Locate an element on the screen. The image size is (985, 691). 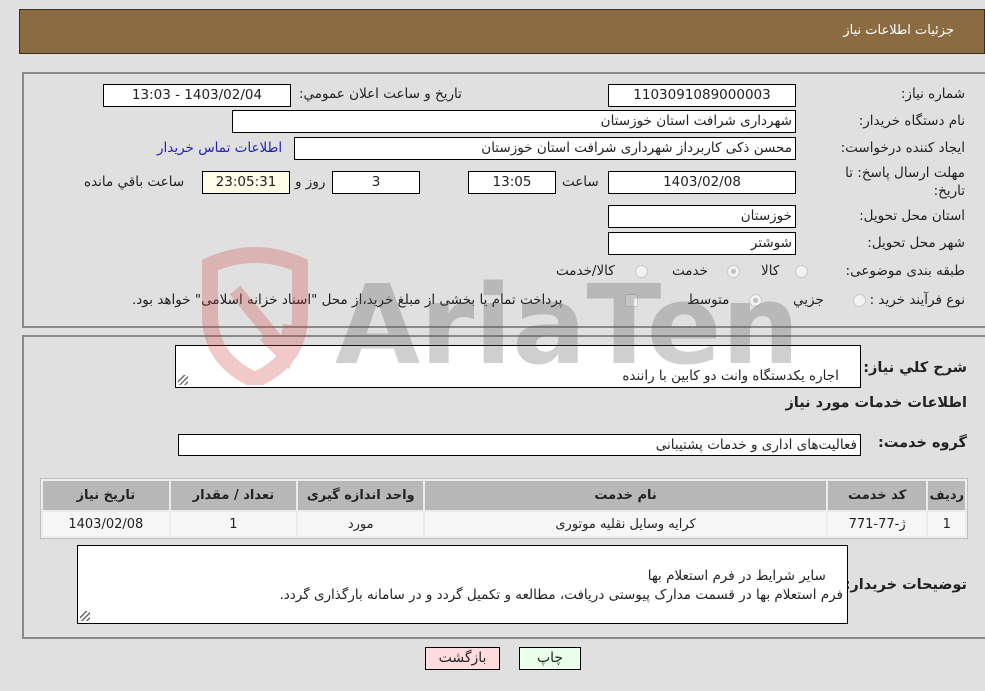
service-group-label: گروه خدمت: is located at coordinates (922, 443).